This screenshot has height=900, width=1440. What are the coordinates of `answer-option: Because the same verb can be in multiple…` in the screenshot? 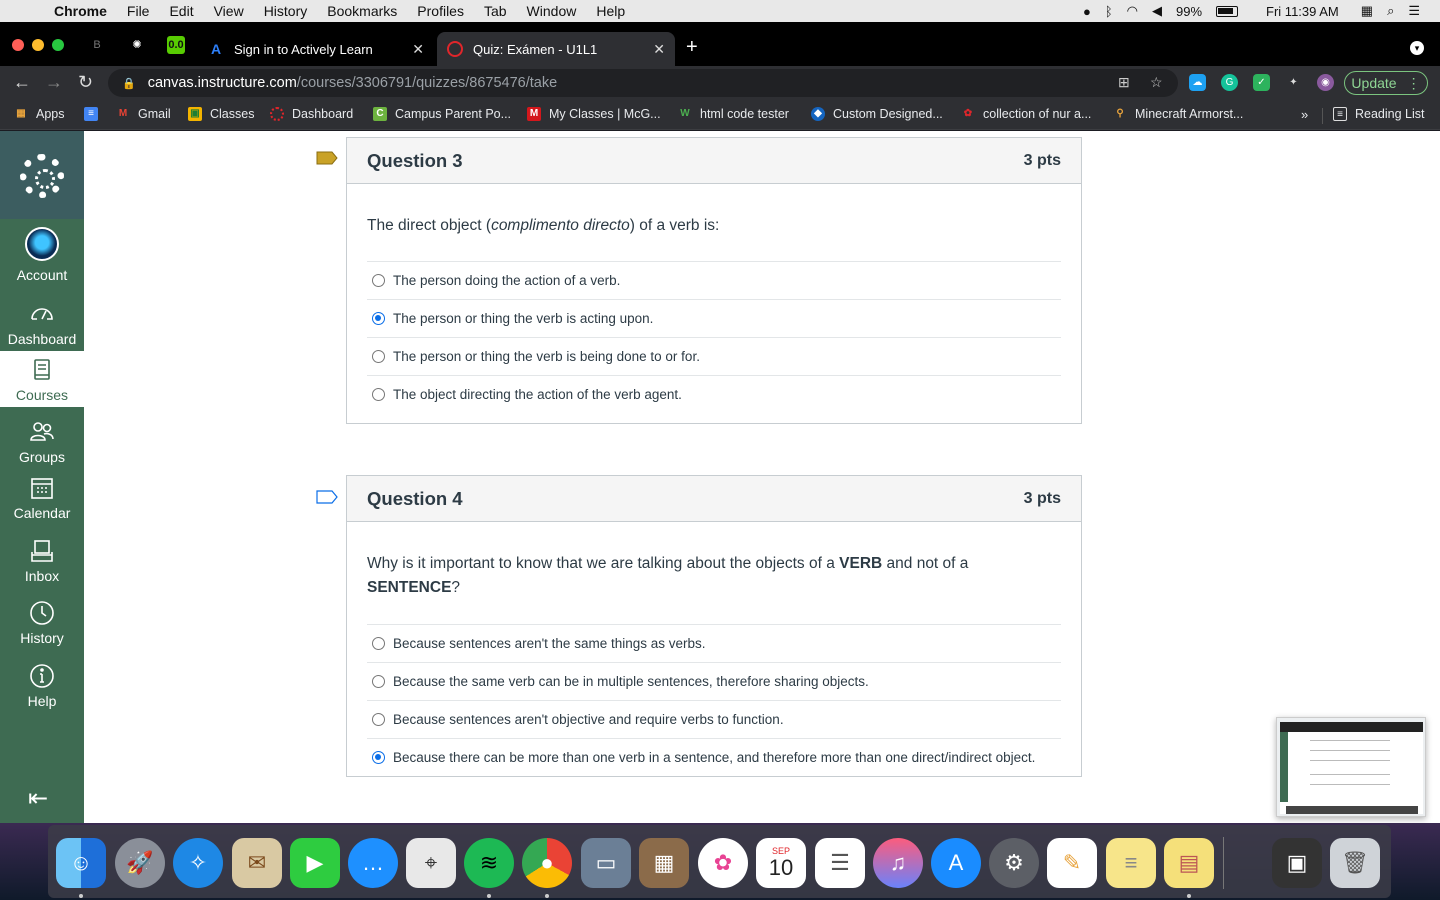 It's located at (714, 681).